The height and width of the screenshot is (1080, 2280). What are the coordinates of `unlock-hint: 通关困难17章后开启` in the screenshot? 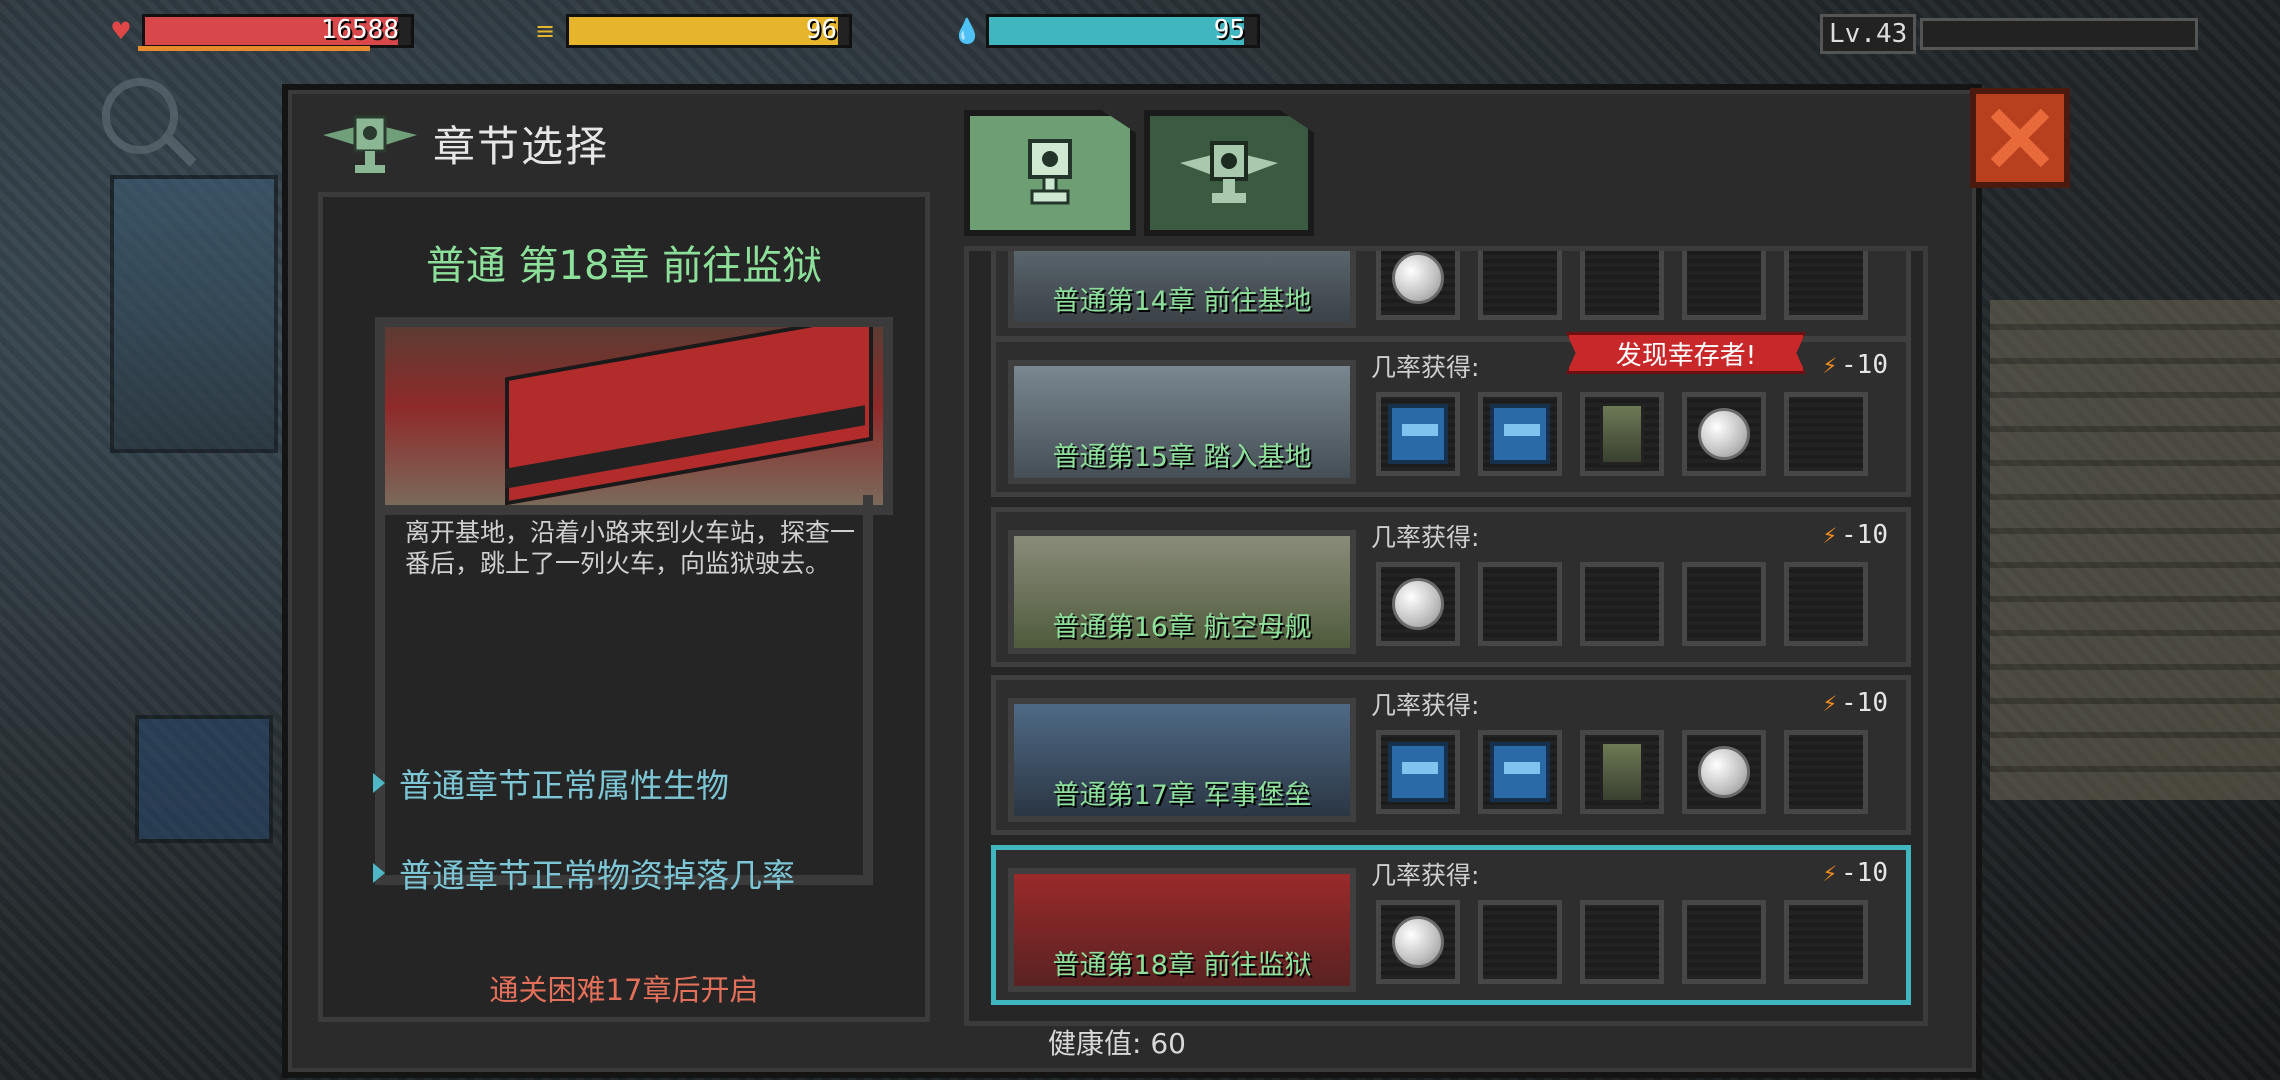 It's located at (624, 990).